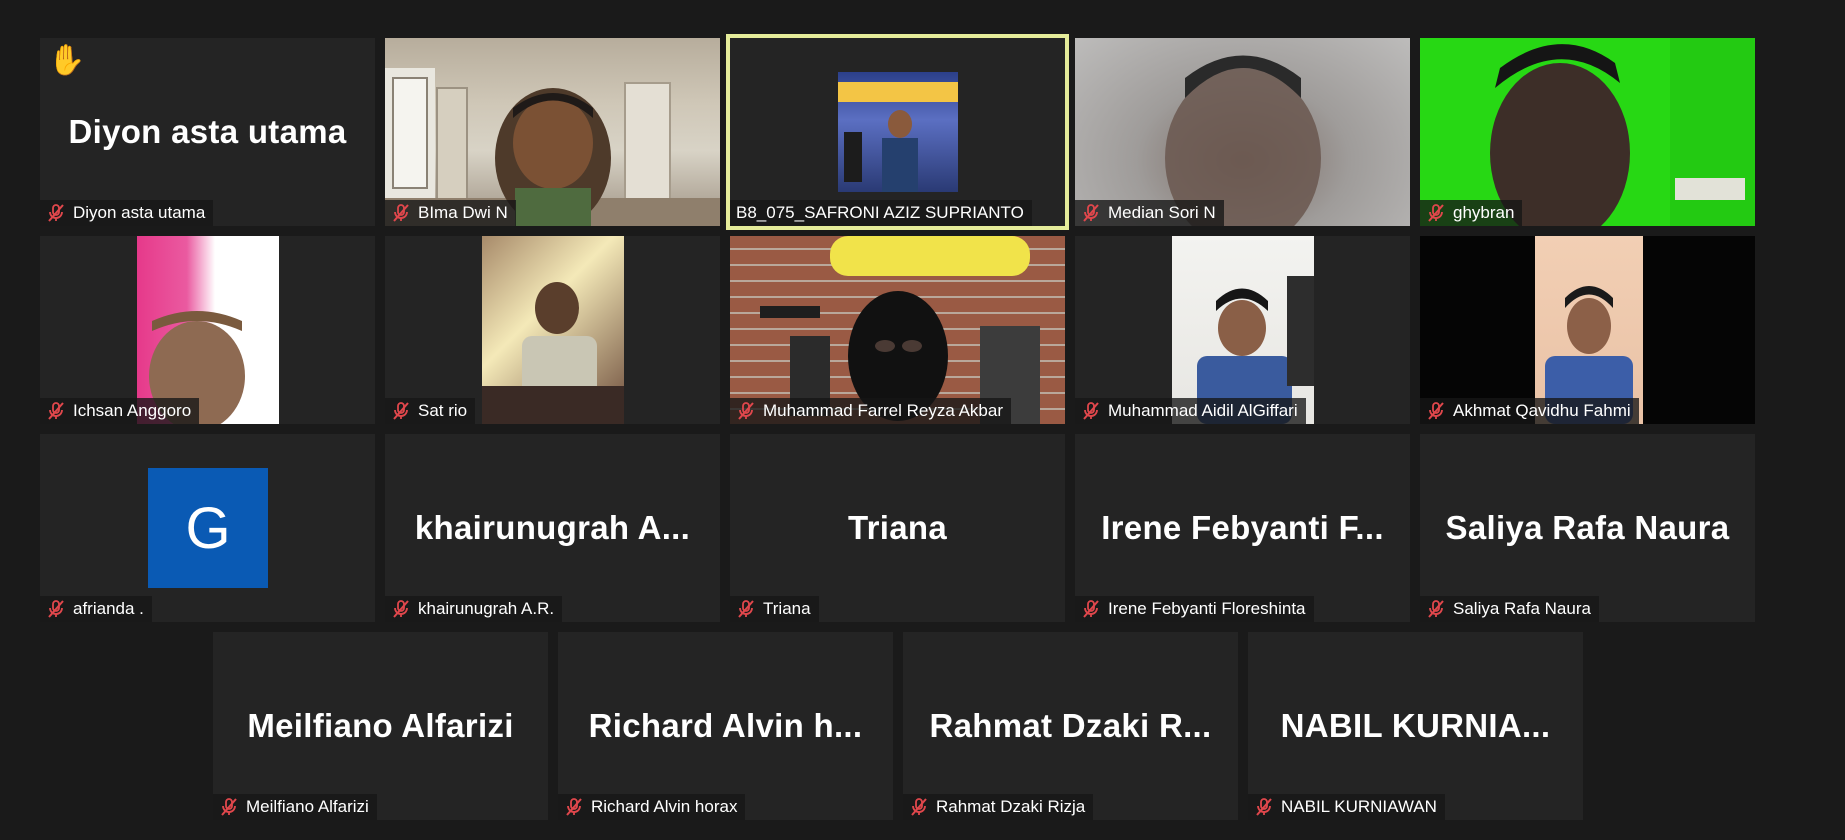 This screenshot has height=840, width=1845. What do you see at coordinates (664, 806) in the screenshot?
I see `participant-name: Richard Alvin horax` at bounding box center [664, 806].